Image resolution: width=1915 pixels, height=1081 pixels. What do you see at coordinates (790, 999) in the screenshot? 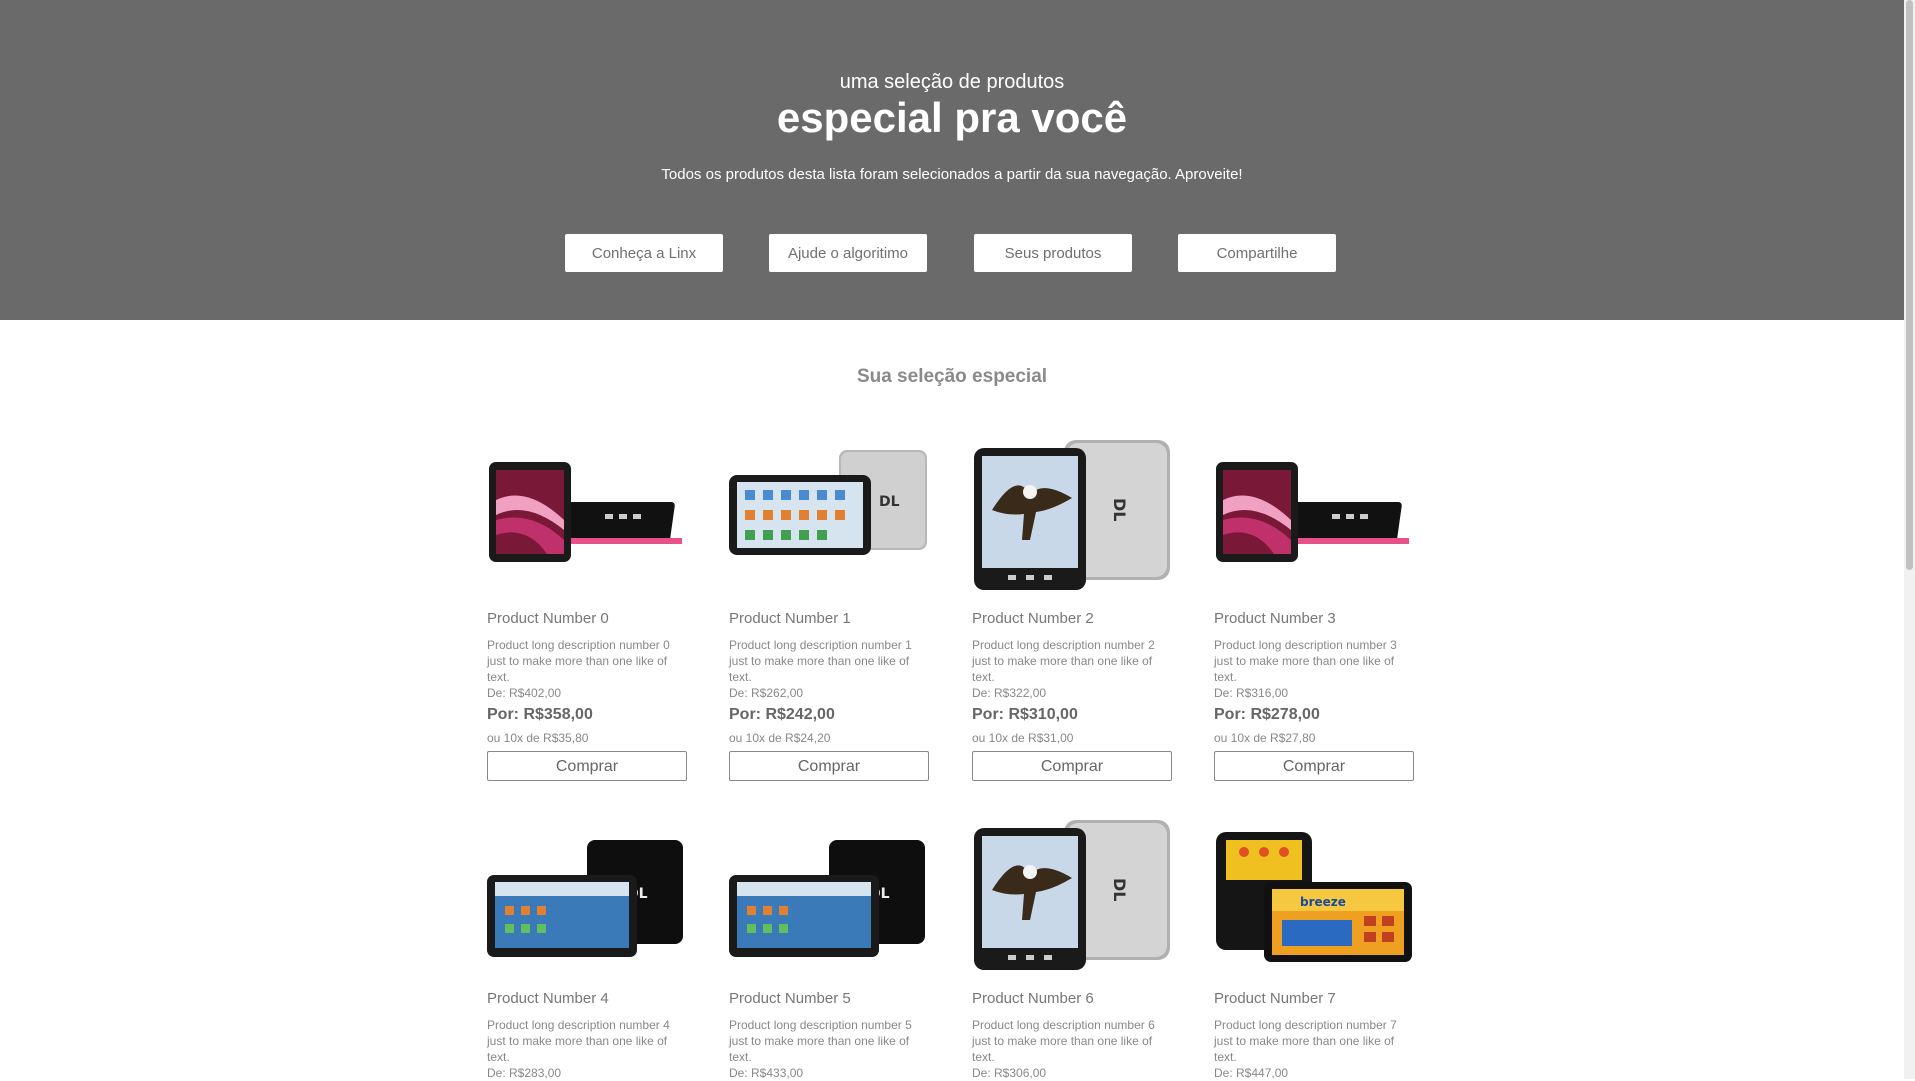
I see `product-name: Product Number 5` at bounding box center [790, 999].